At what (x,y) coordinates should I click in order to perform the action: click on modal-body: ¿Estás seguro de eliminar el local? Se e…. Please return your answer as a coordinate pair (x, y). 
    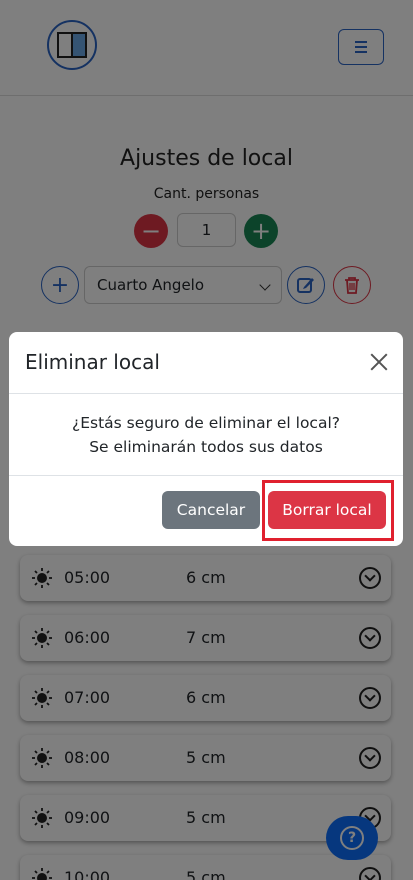
    Looking at the image, I should click on (206, 435).